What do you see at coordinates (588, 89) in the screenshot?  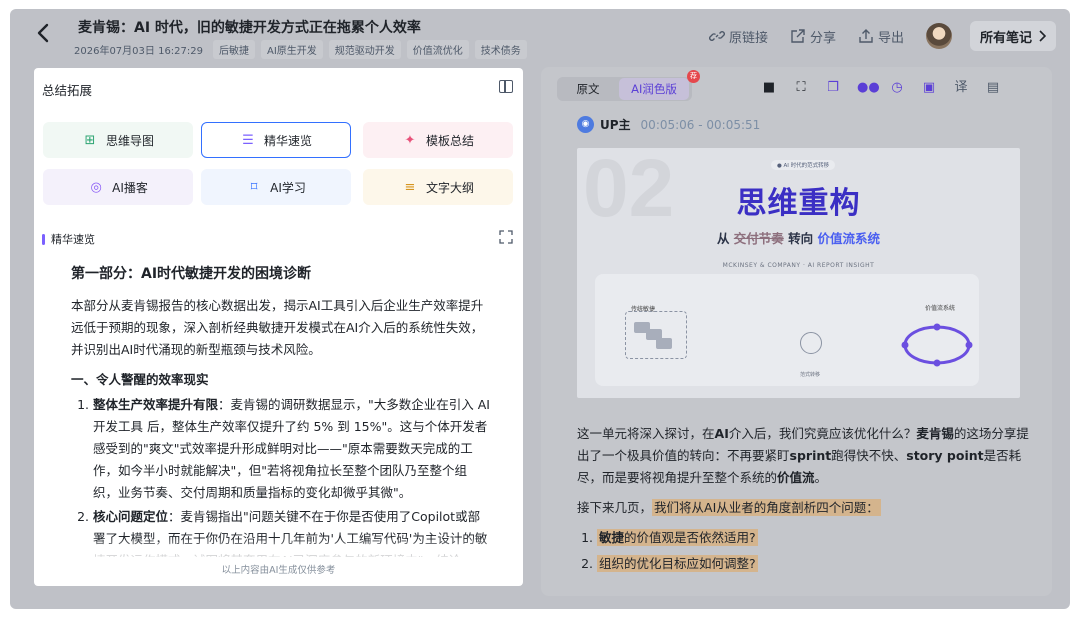 I see `tab-original: 原文` at bounding box center [588, 89].